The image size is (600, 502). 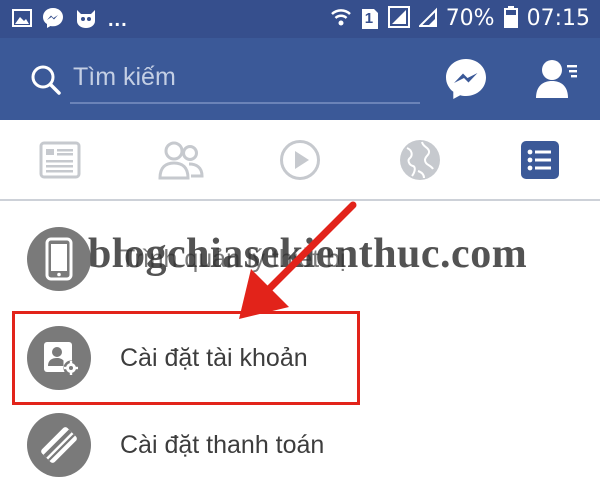 I want to click on sim-slot-number: 1, so click(x=369, y=18).